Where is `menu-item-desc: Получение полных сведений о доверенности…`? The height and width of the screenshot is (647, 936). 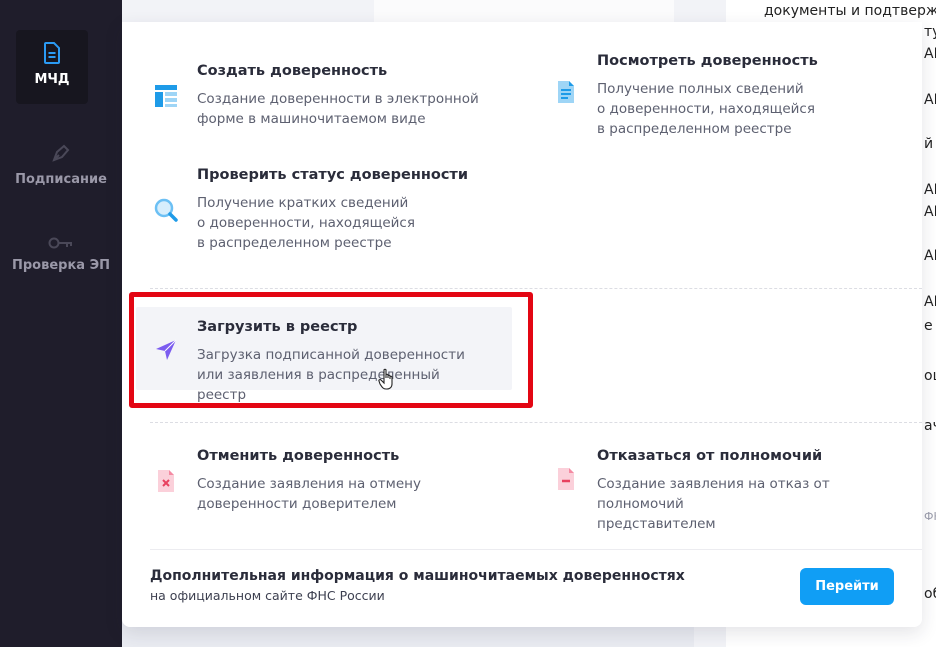
menu-item-desc: Получение полных сведений о доверенности… is located at coordinates (706, 109).